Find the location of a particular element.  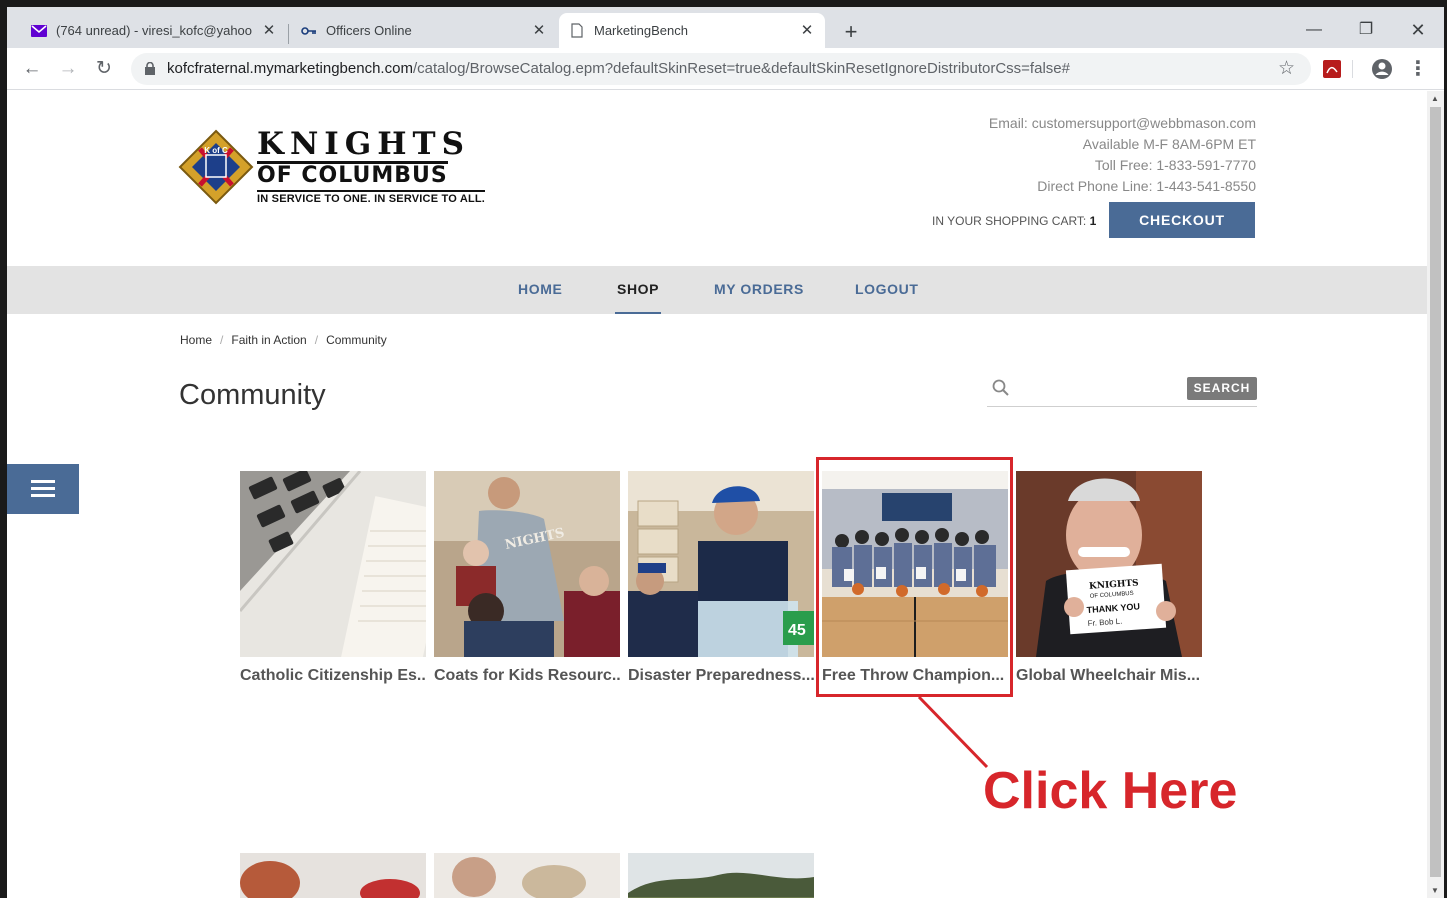

mail-icon is located at coordinates (39, 31).